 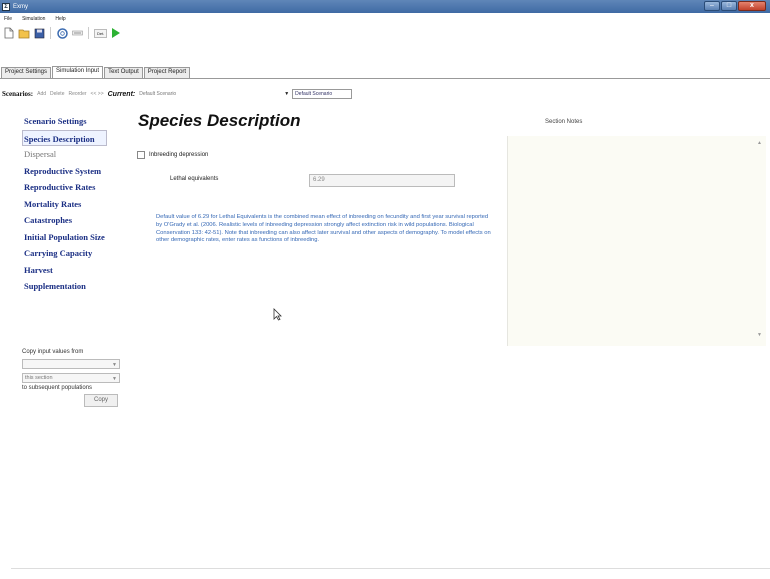 What do you see at coordinates (8, 19) in the screenshot?
I see `menu-file: File` at bounding box center [8, 19].